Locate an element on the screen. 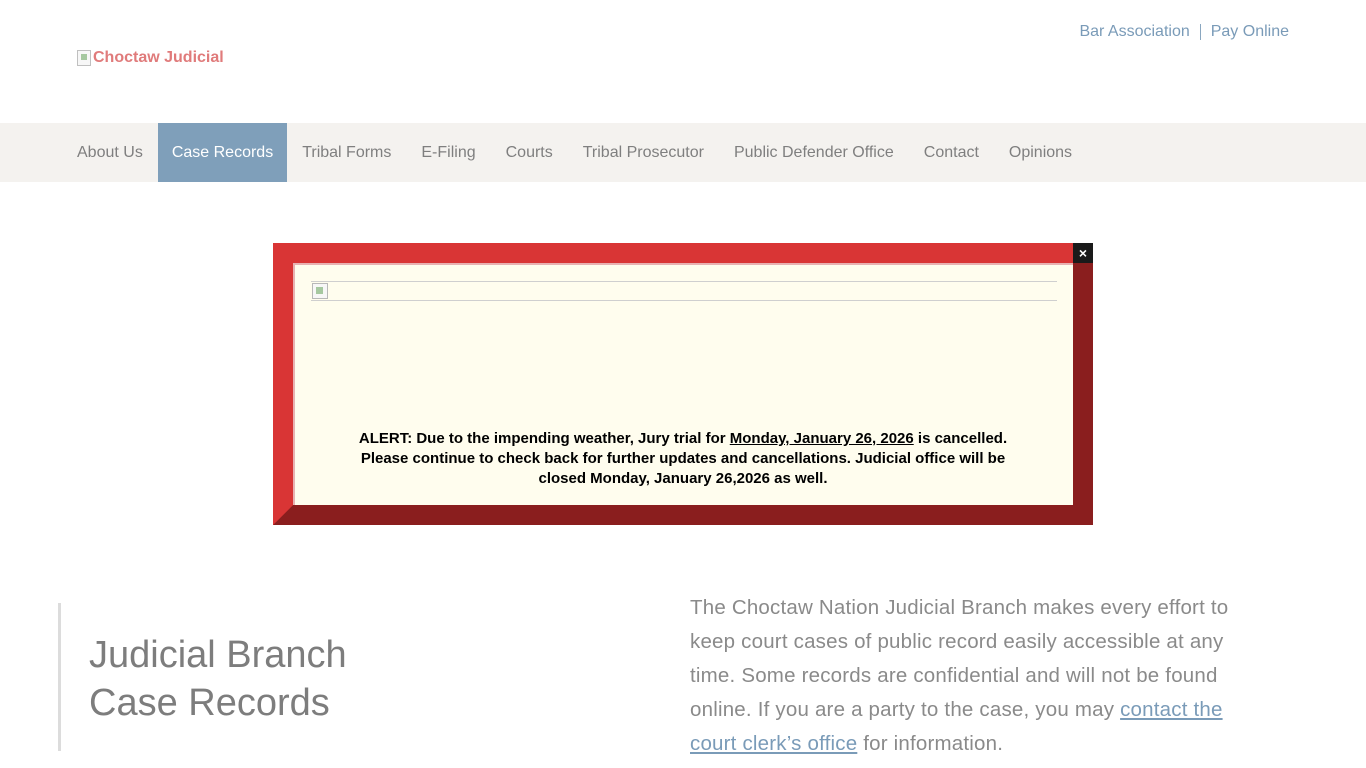  utility-link-divider is located at coordinates (1200, 32).